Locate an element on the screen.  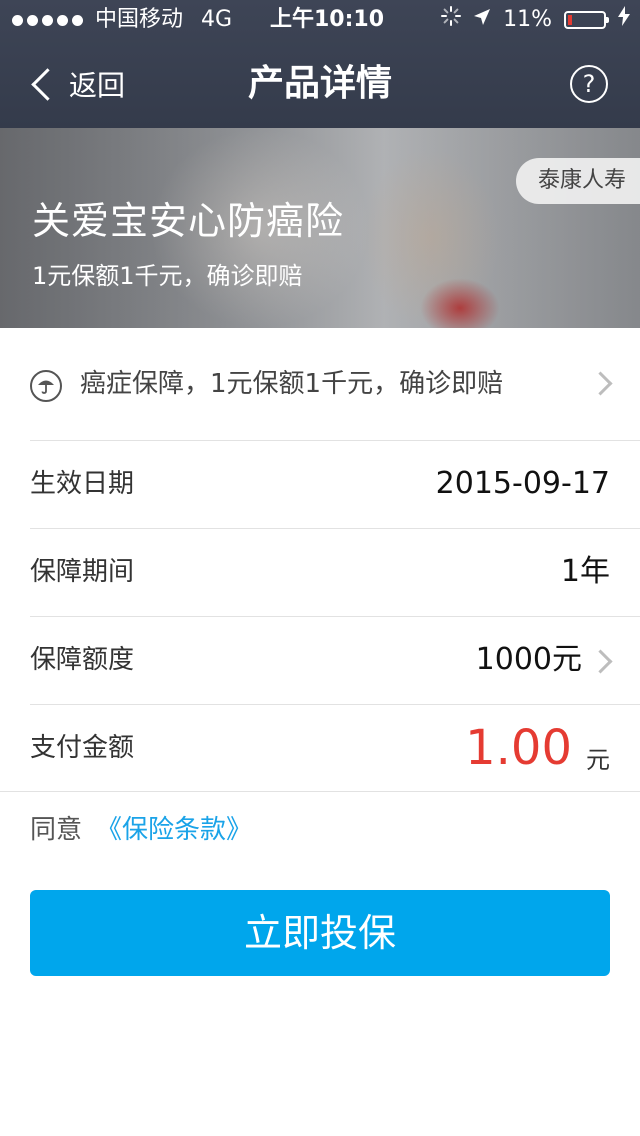
navigation-bar: 返回 产品详情 ? is located at coordinates (320, 84).